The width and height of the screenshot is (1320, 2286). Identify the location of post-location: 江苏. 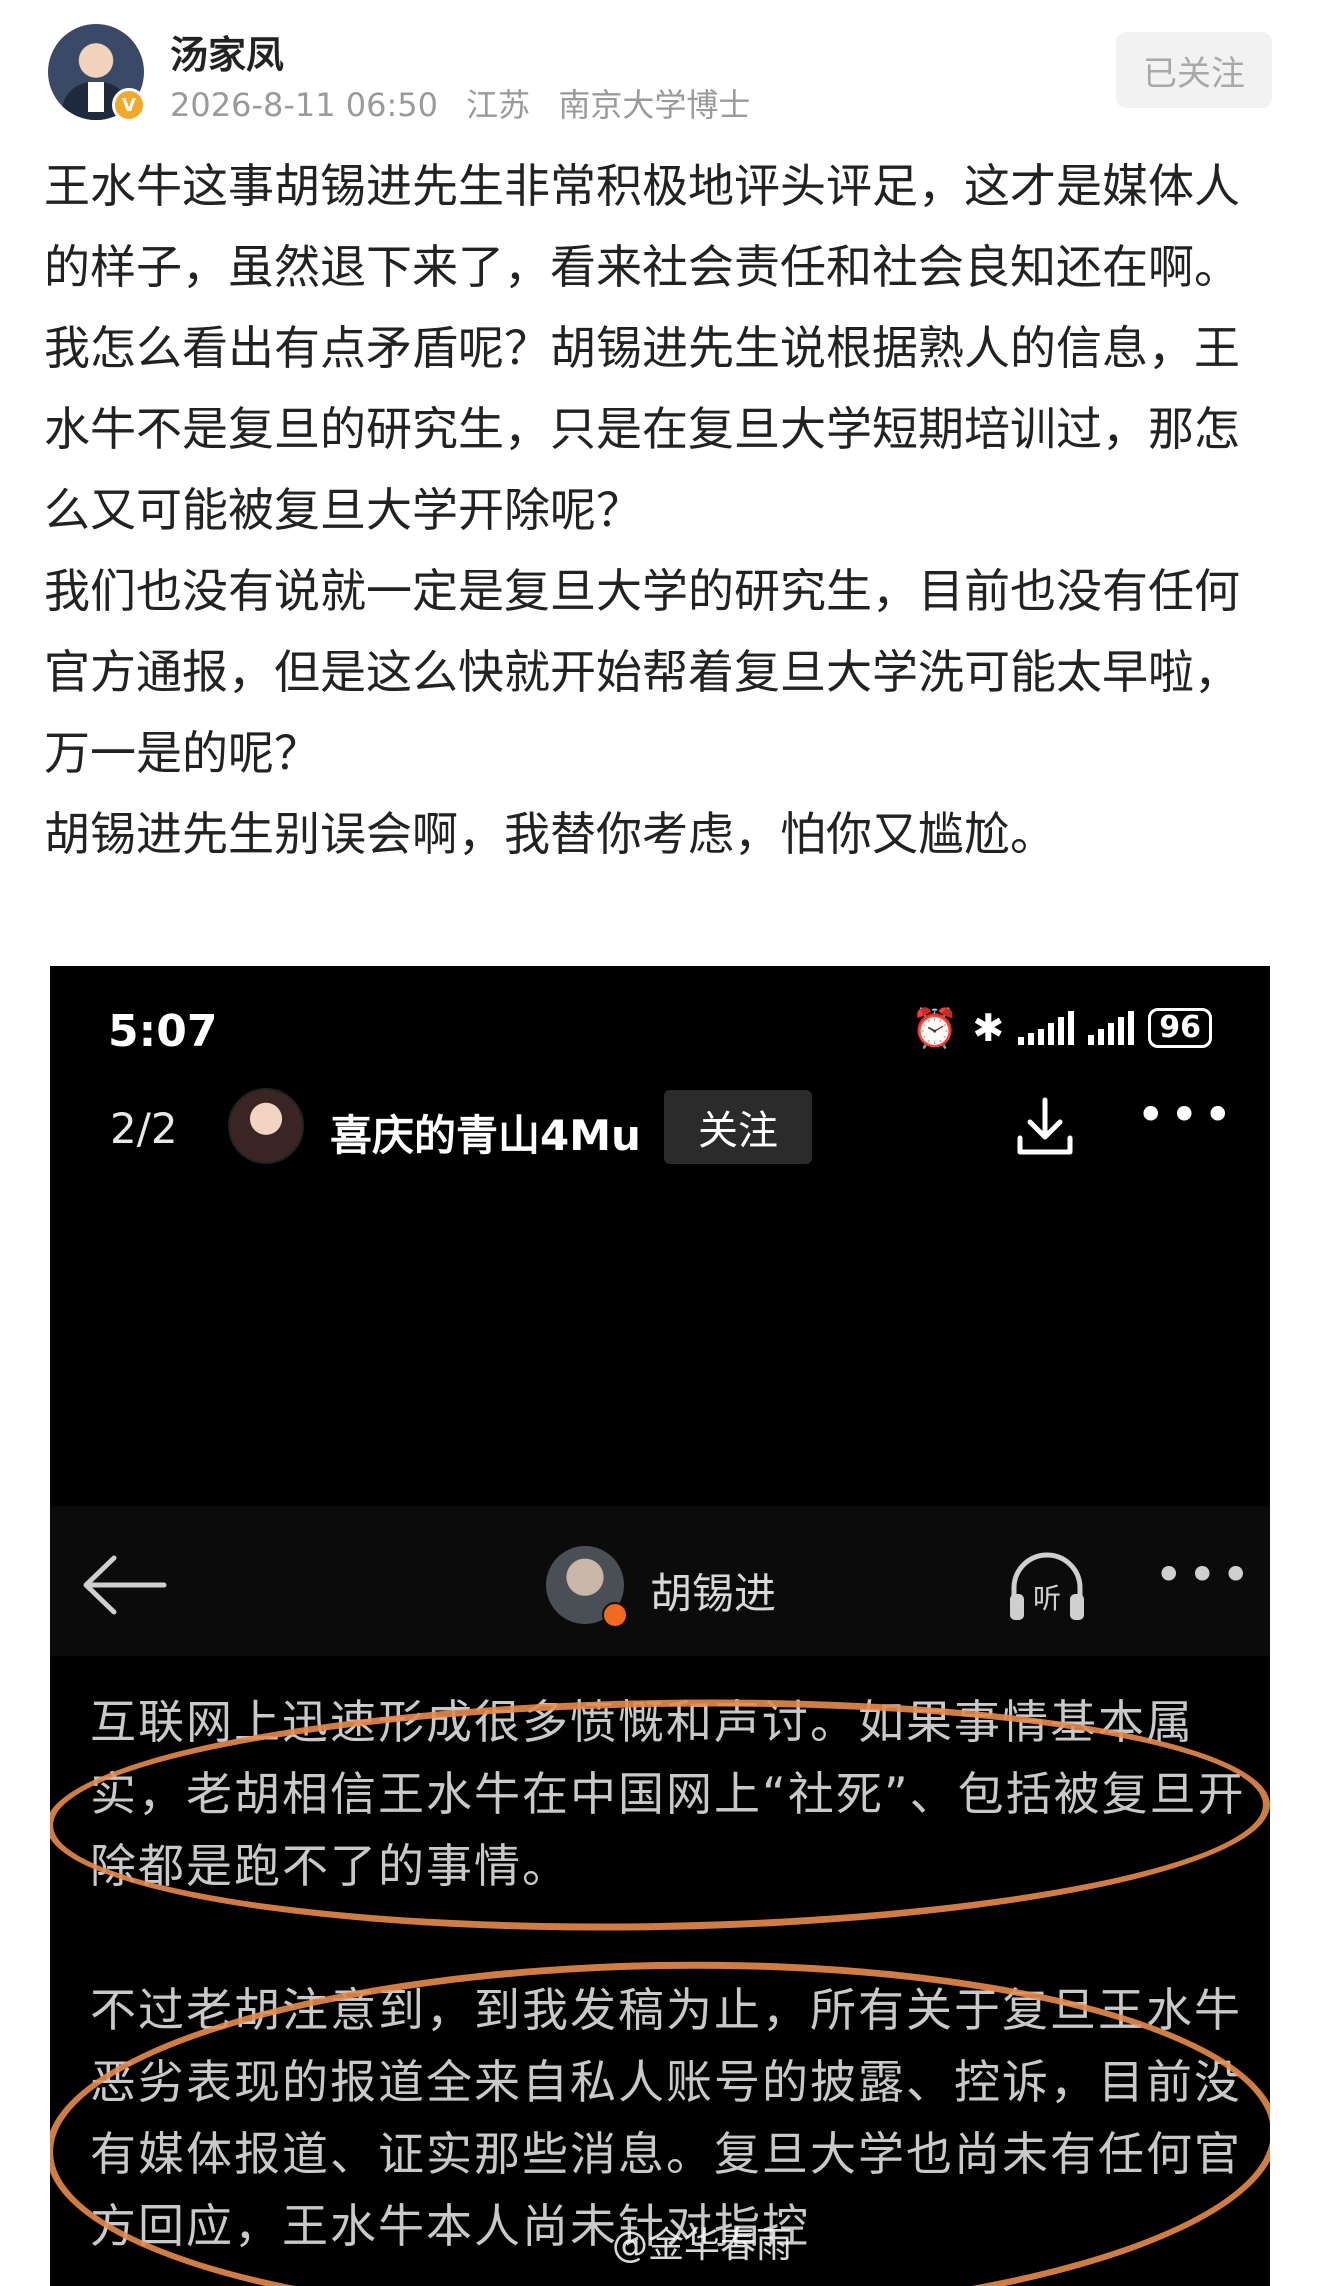
(498, 105).